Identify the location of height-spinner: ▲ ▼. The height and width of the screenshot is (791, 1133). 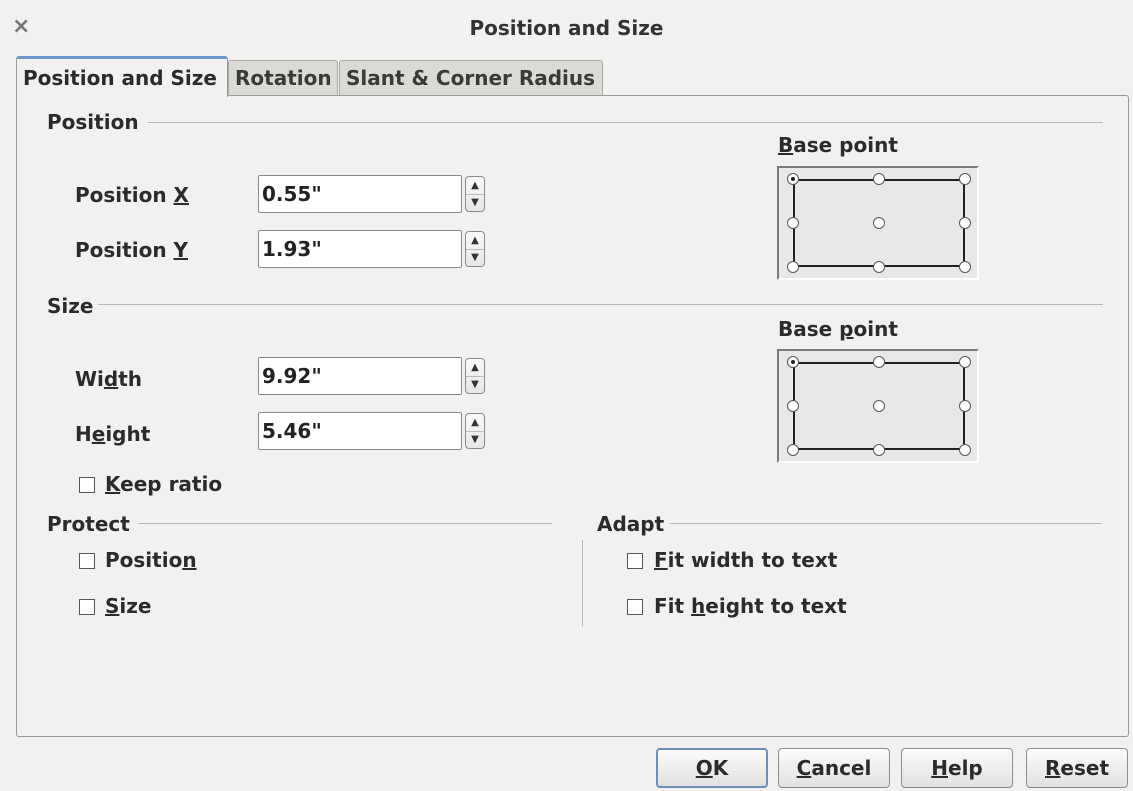
(475, 431).